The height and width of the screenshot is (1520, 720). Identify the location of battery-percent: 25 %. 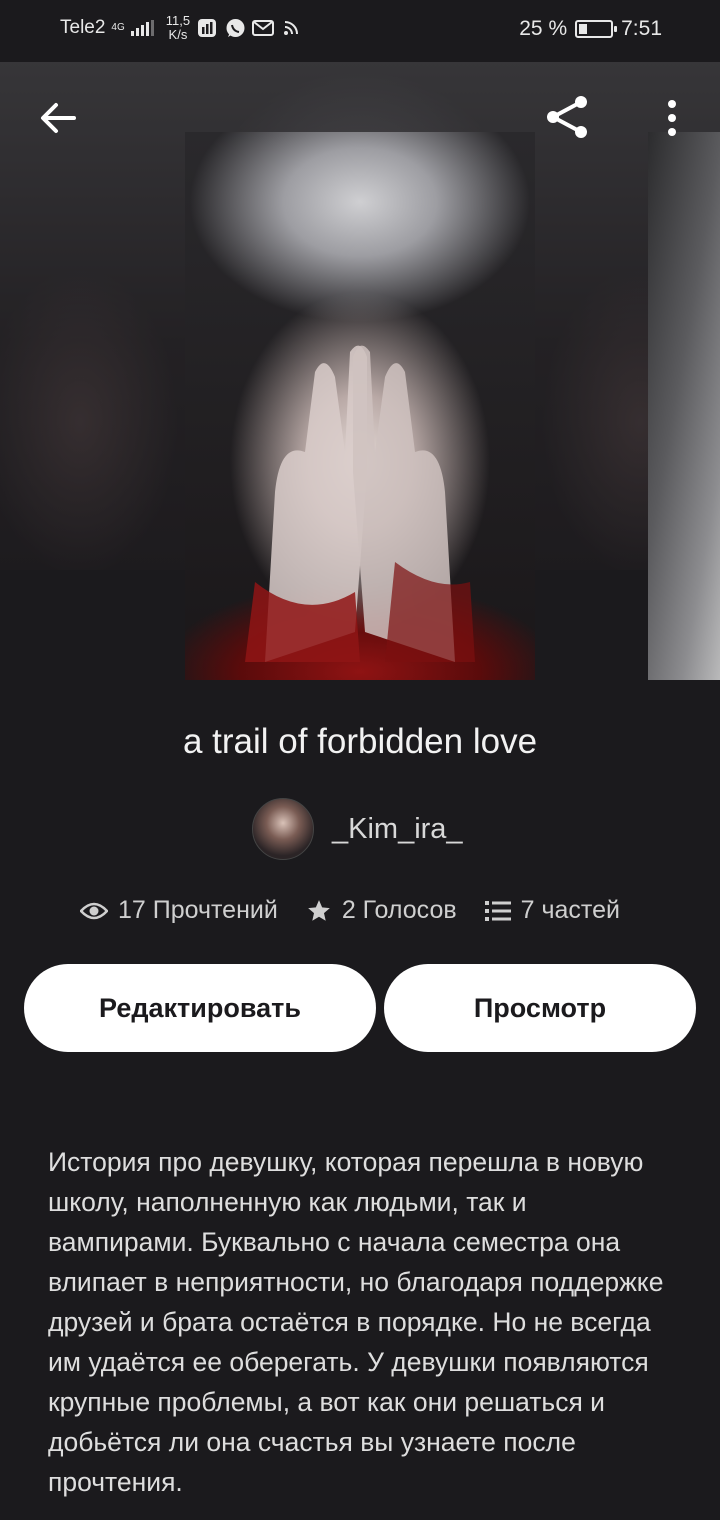
(543, 28).